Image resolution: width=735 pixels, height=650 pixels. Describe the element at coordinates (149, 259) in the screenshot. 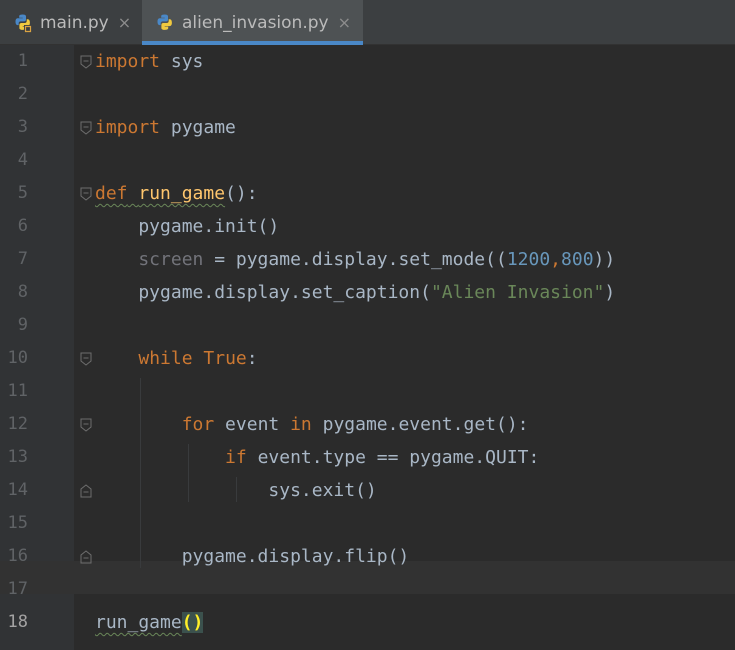

I see `code-token: screen` at that location.